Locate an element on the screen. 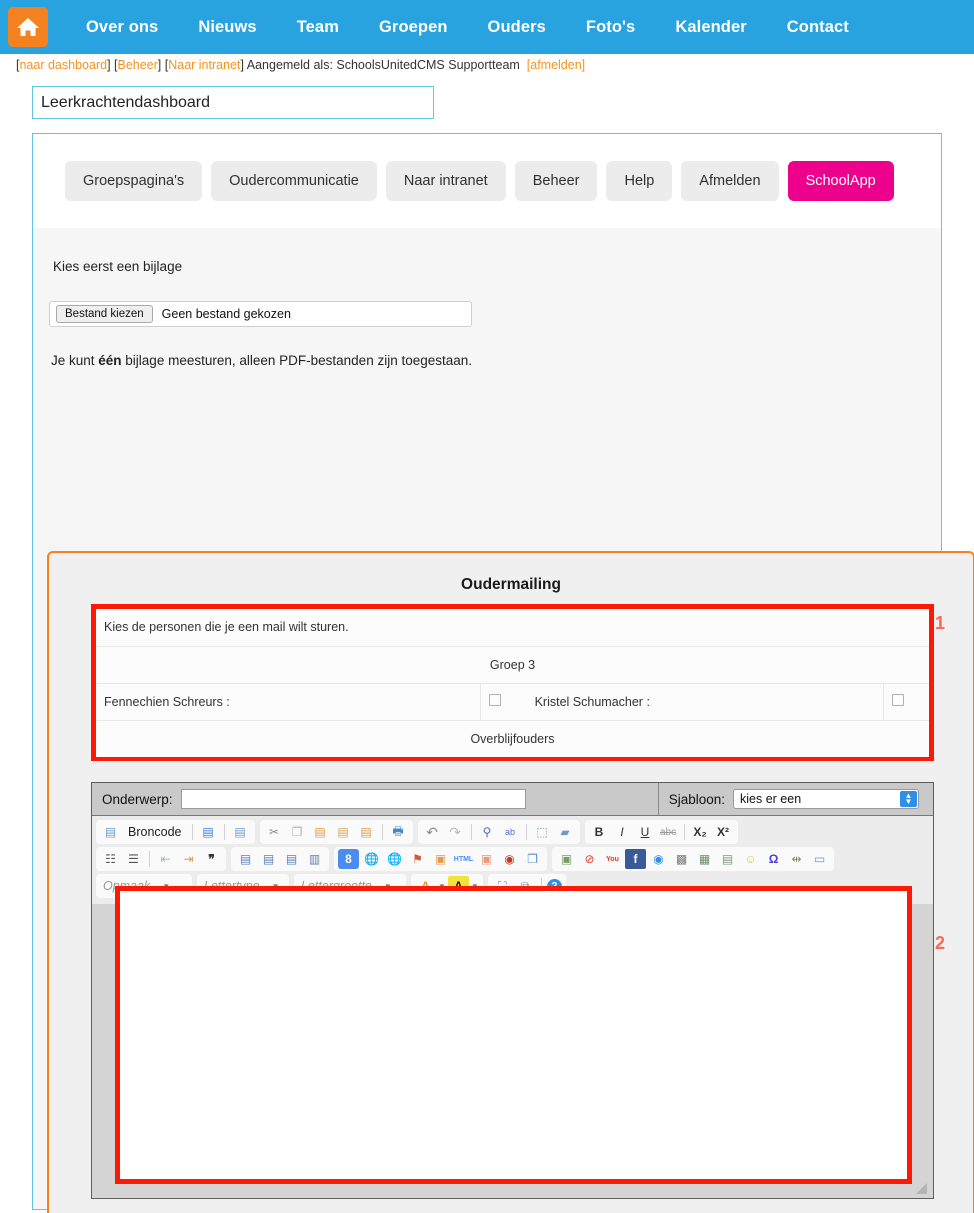 The image size is (974, 1213). toolbar-group-links: 8 🌐 🌐 ⚑ ▣ HTML ▣ ◉ ❐ is located at coordinates (440, 859).